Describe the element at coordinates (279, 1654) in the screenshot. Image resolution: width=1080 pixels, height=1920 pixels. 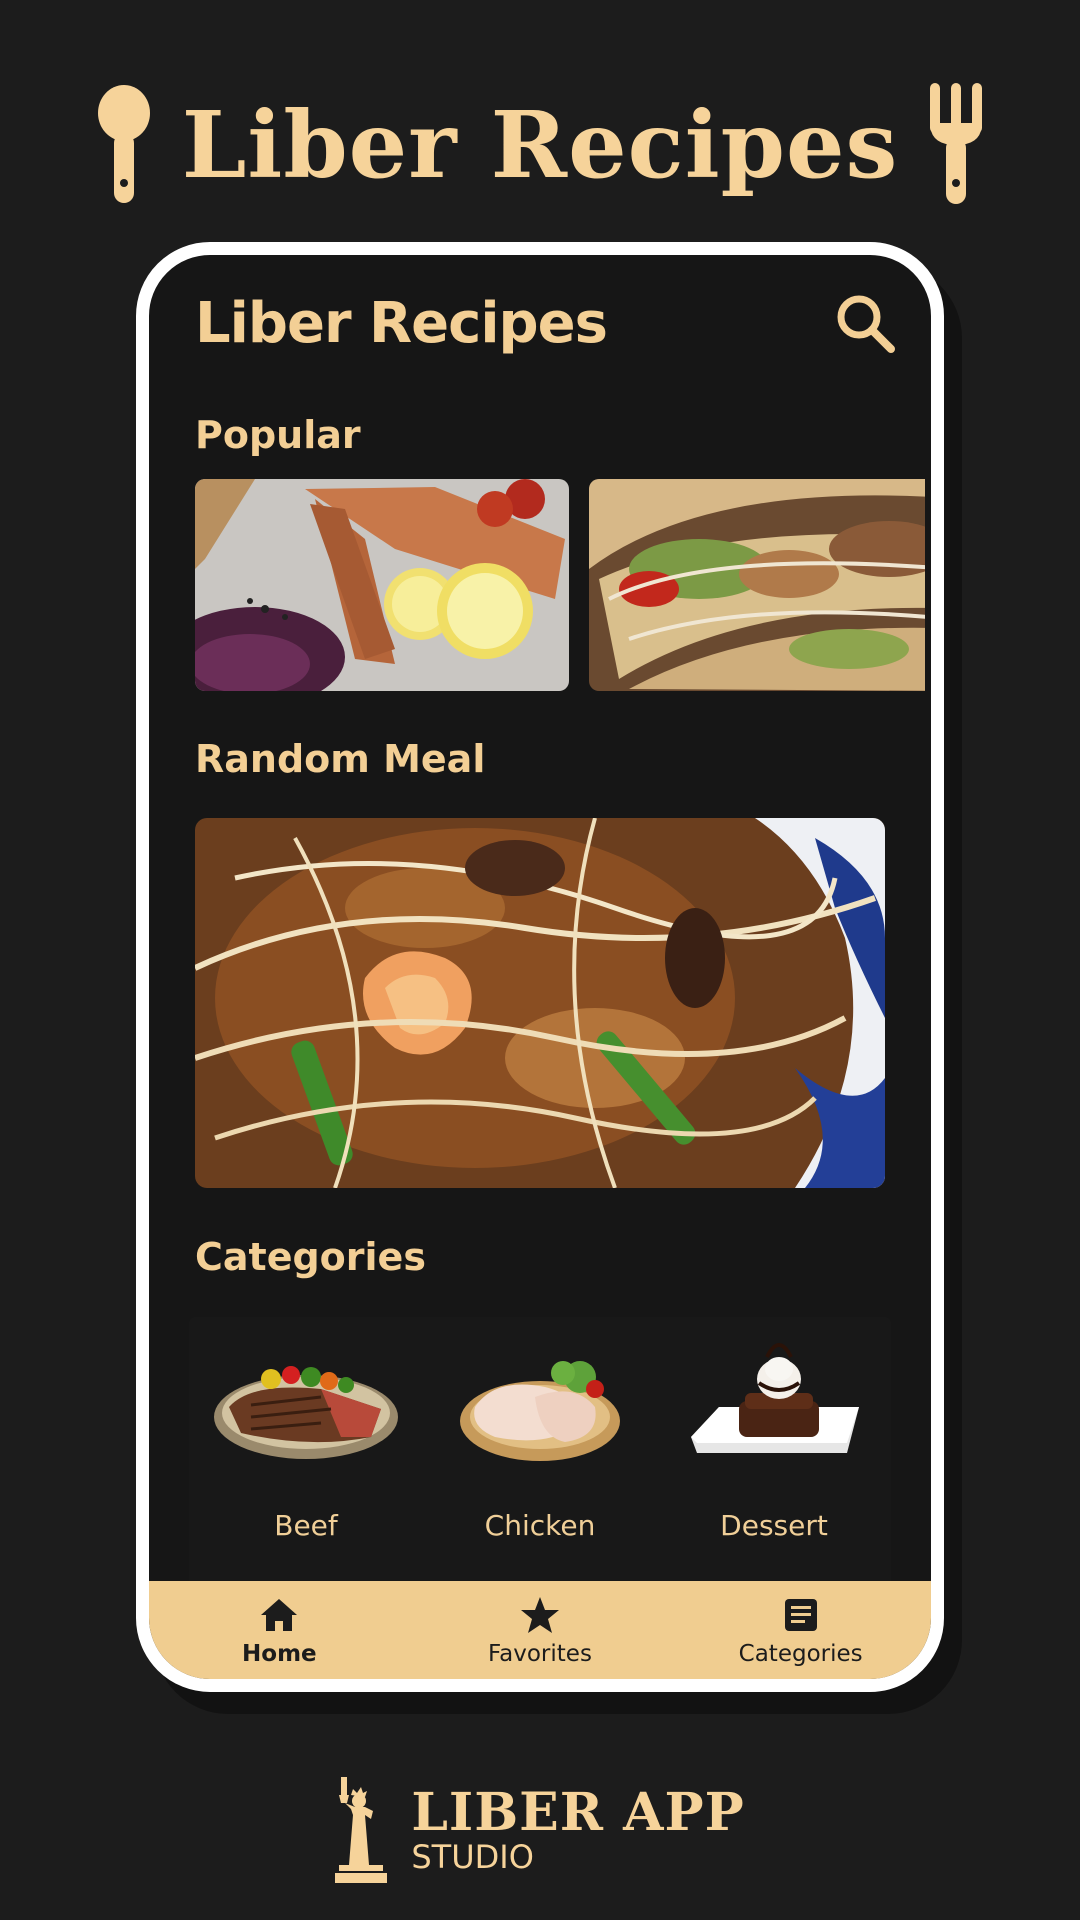
I see `nav-label-home: Home` at that location.